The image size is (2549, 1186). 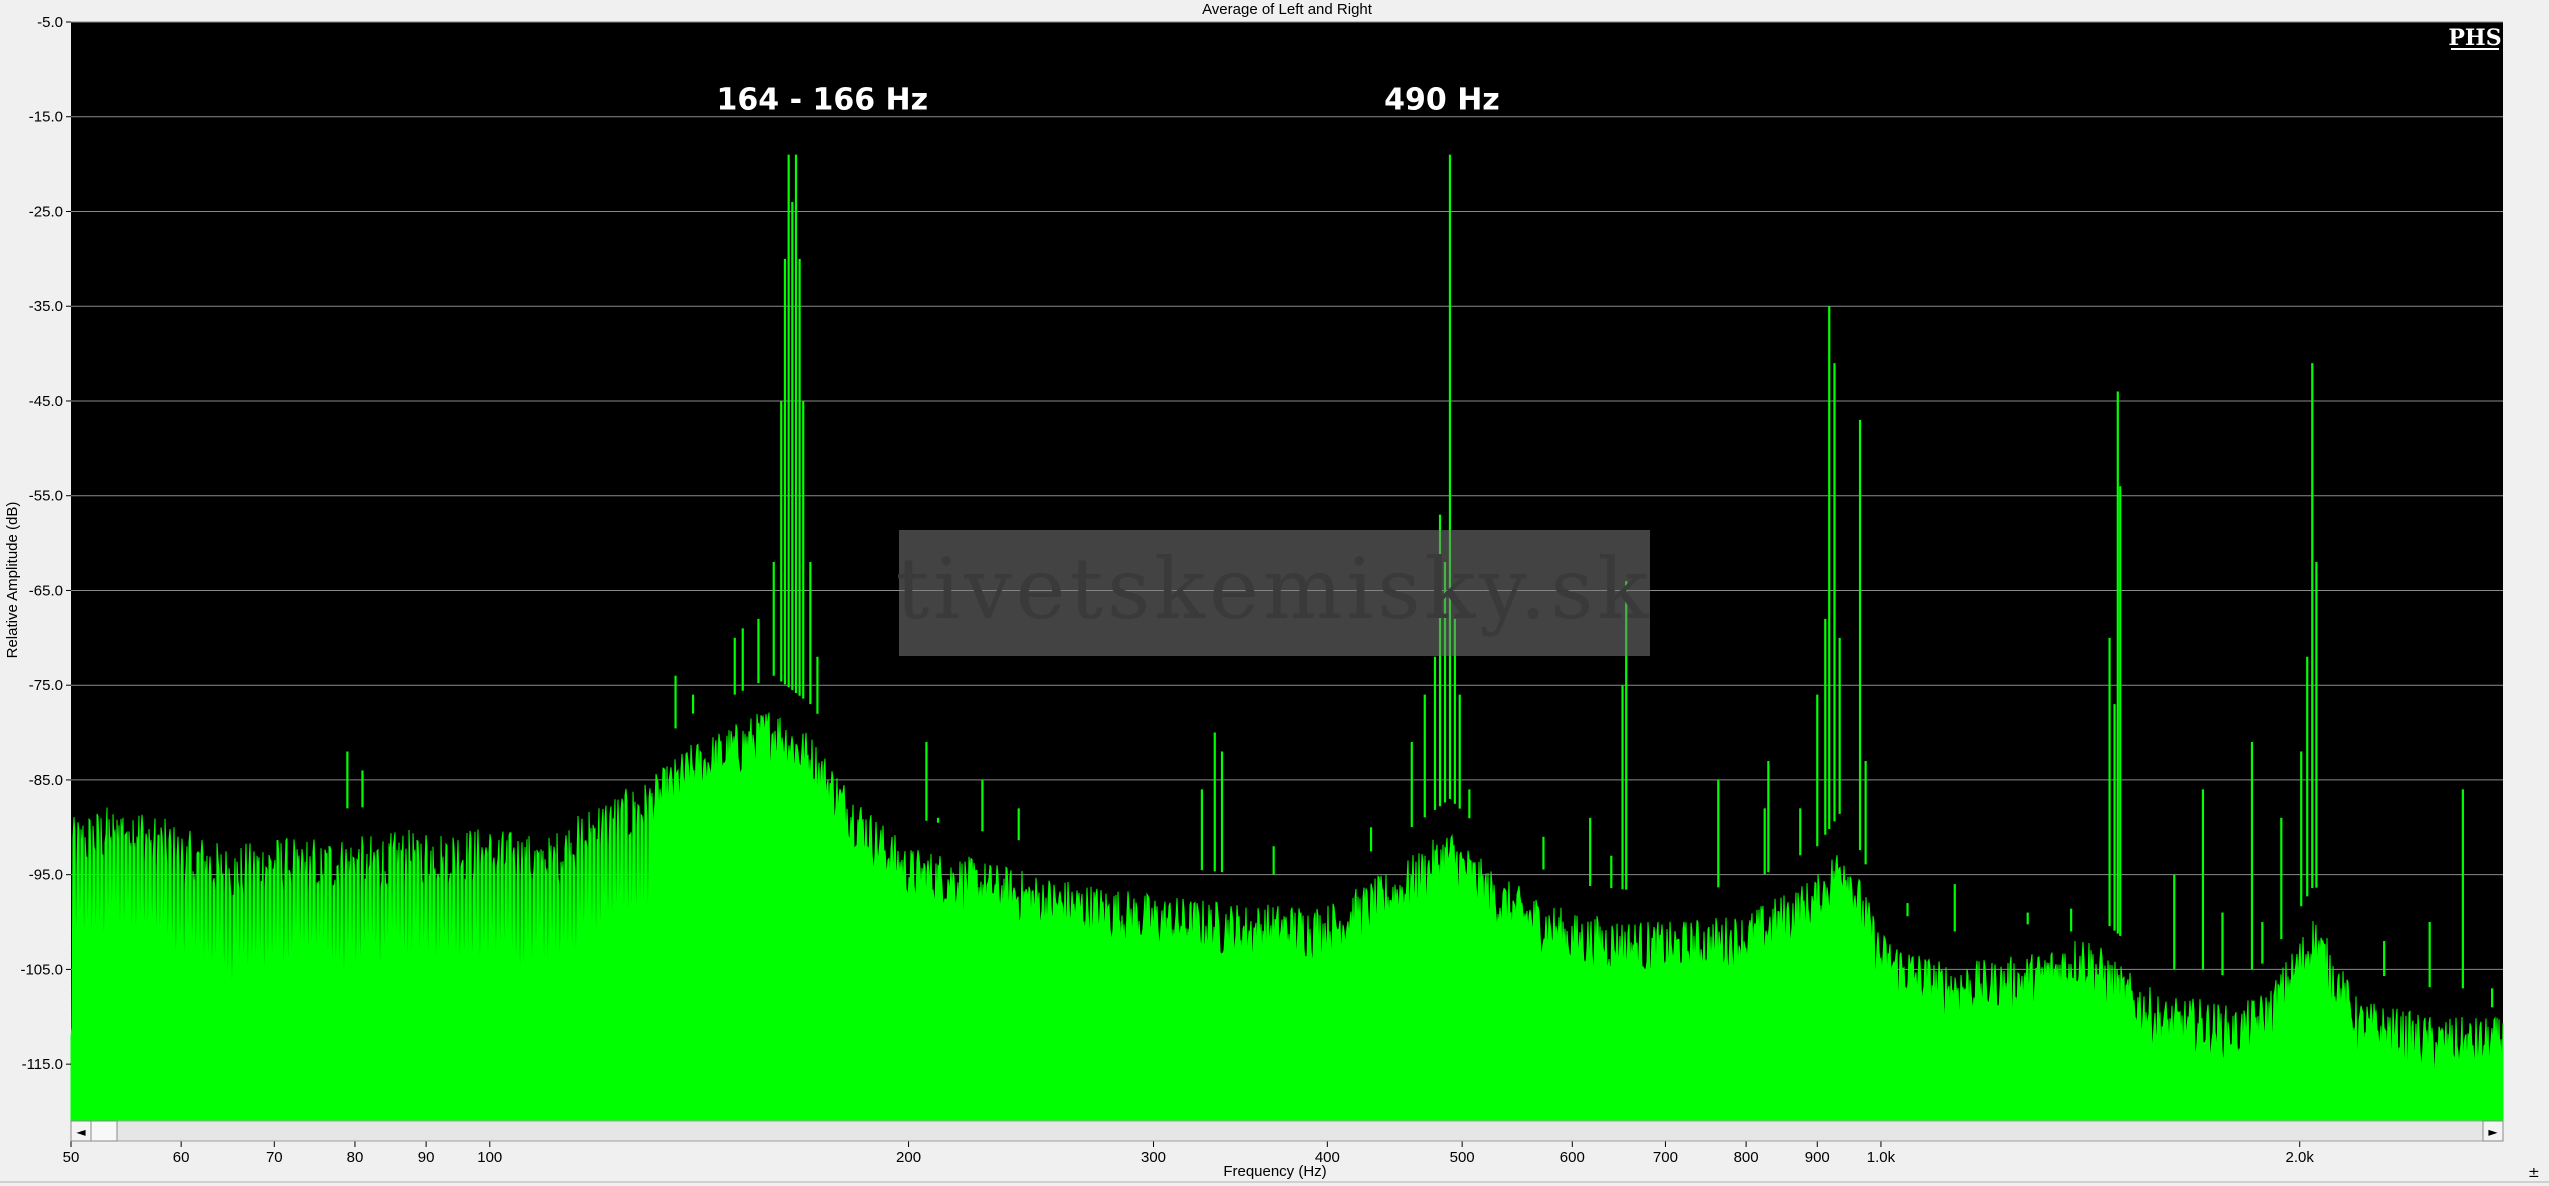 I want to click on peak-annotation: 490 Hz, so click(x=1442, y=100).